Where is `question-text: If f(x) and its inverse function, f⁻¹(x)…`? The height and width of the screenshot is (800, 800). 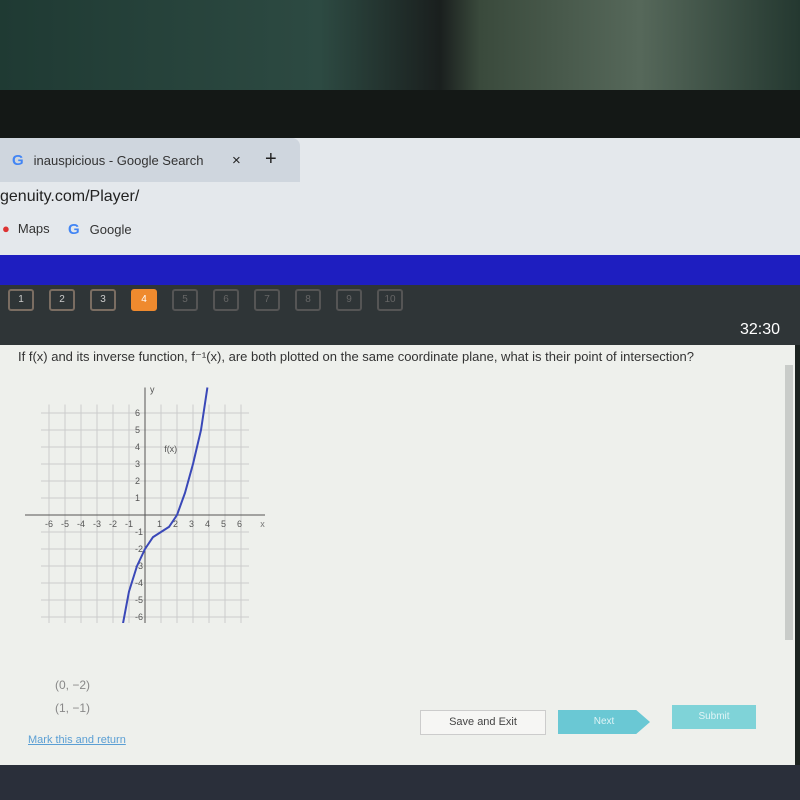 question-text: If f(x) and its inverse function, f⁻¹(x)… is located at coordinates (356, 356).